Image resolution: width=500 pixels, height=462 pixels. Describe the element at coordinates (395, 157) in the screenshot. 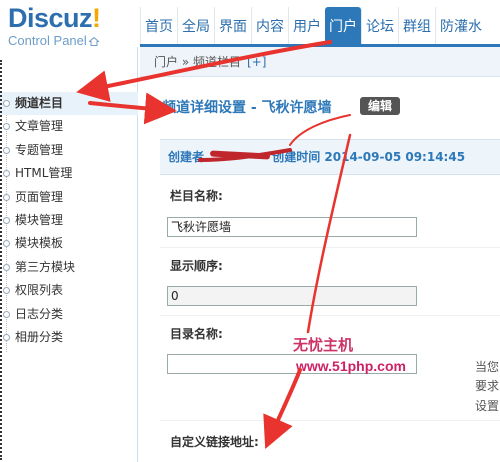

I see `created-value: 2014-09-05 09:14:45` at that location.